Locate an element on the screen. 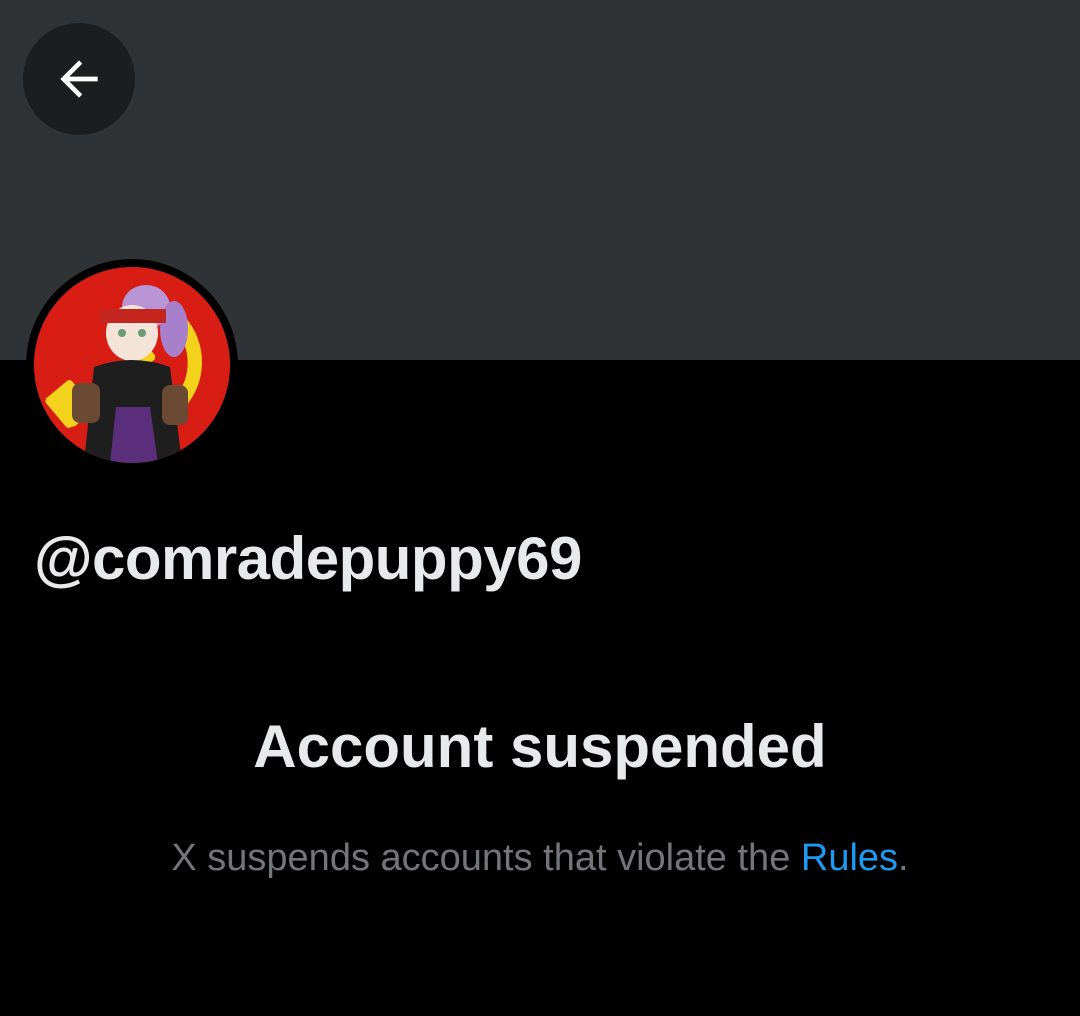 Image resolution: width=1080 pixels, height=1016 pixels. avatar is located at coordinates (132, 365).